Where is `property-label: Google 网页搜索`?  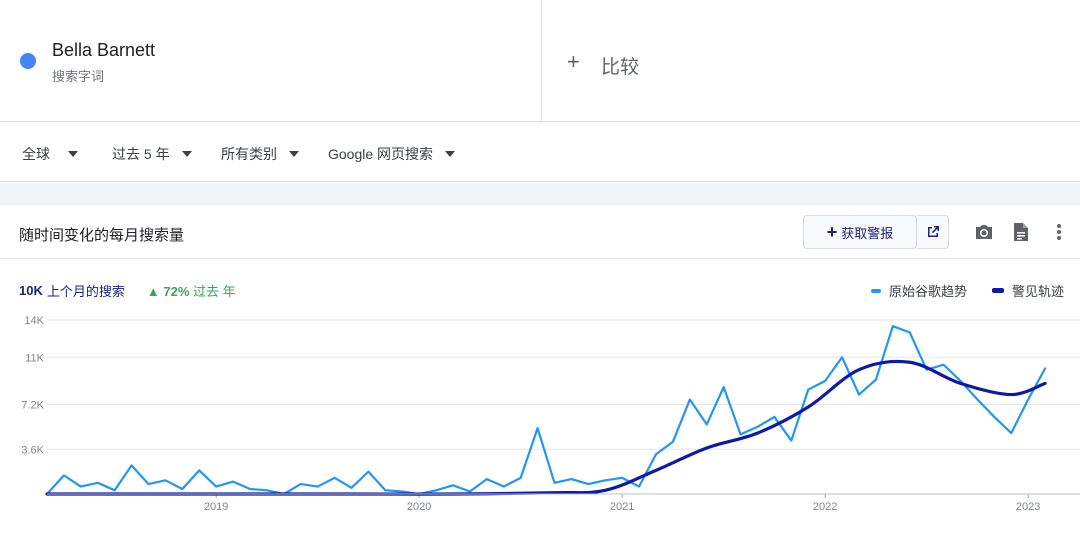 property-label: Google 网页搜索 is located at coordinates (381, 154).